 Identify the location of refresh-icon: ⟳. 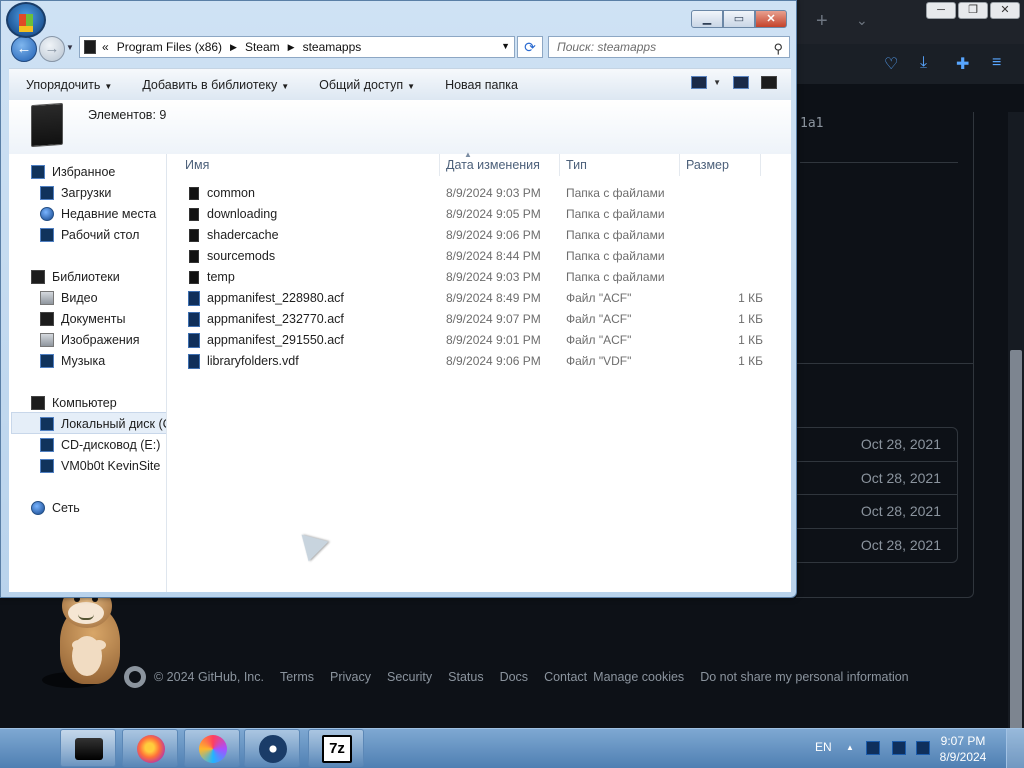
(530, 47).